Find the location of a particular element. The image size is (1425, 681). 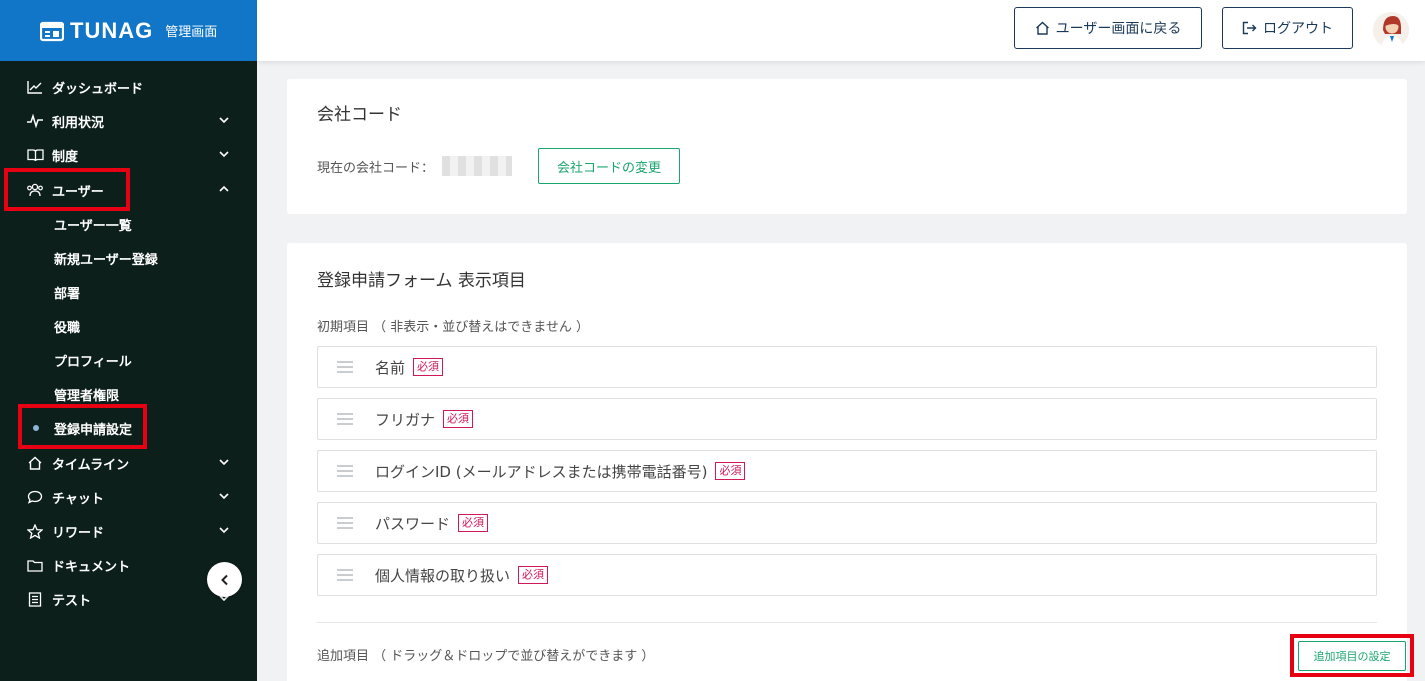

sidebar-subitem-label: 新規ユーザー登録 is located at coordinates (106, 260).